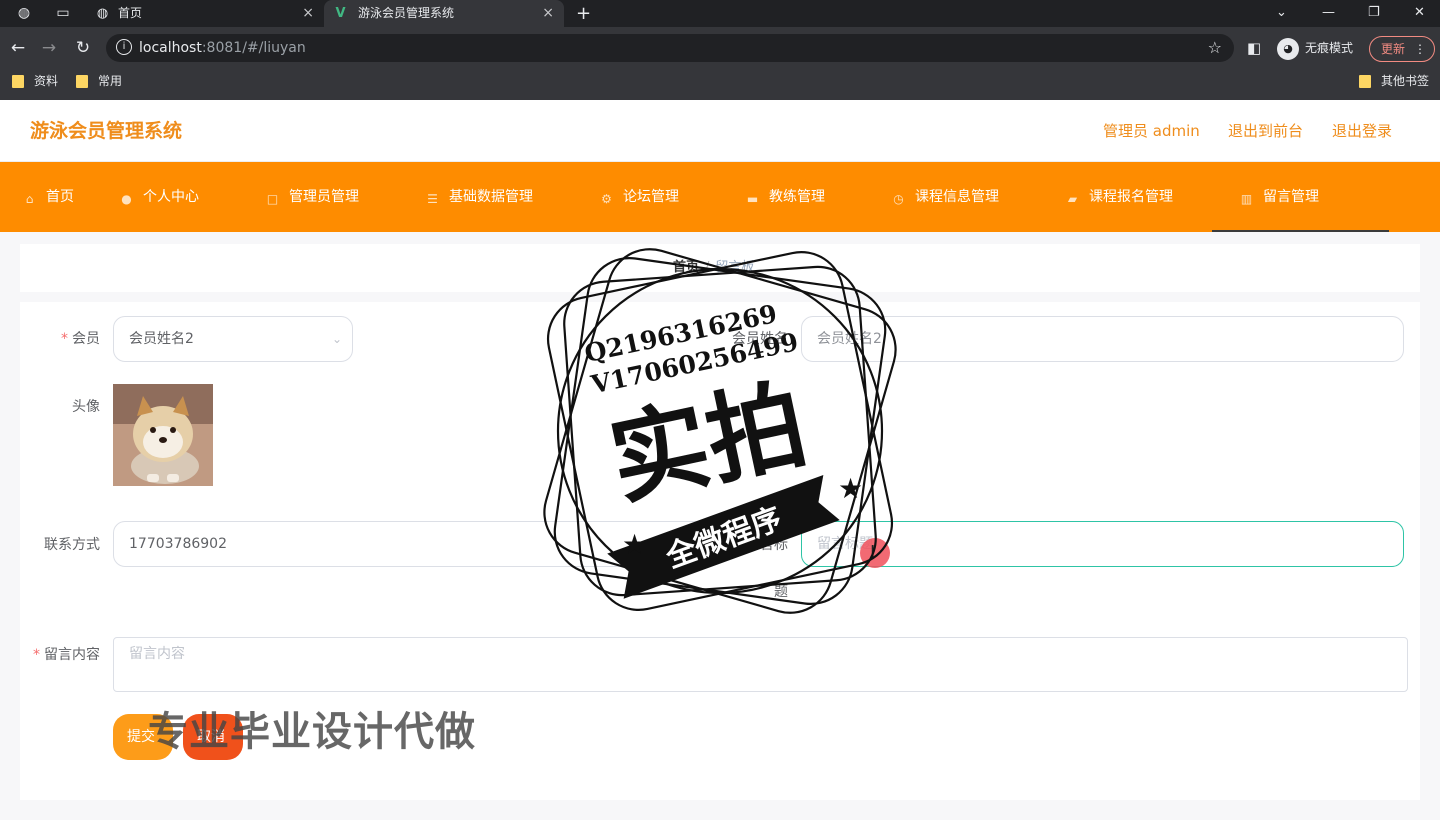 Image resolution: width=1440 pixels, height=820 pixels. What do you see at coordinates (1151, 131) in the screenshot?
I see `admin-user-label: 管理员 admin` at bounding box center [1151, 131].